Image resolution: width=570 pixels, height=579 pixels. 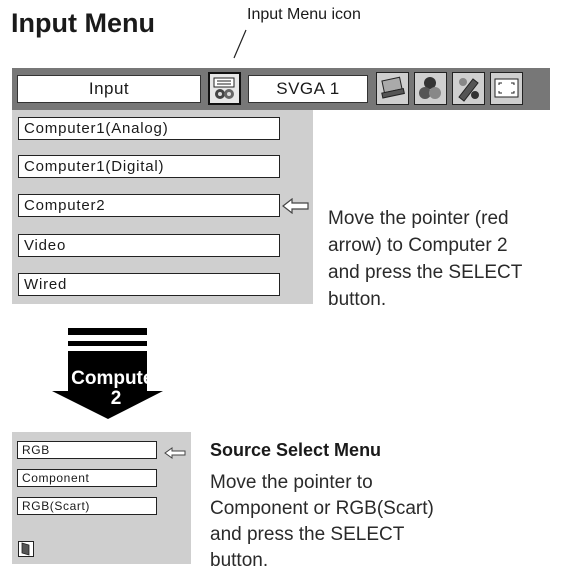 I want to click on source-item-component: Component, so click(x=87, y=478).